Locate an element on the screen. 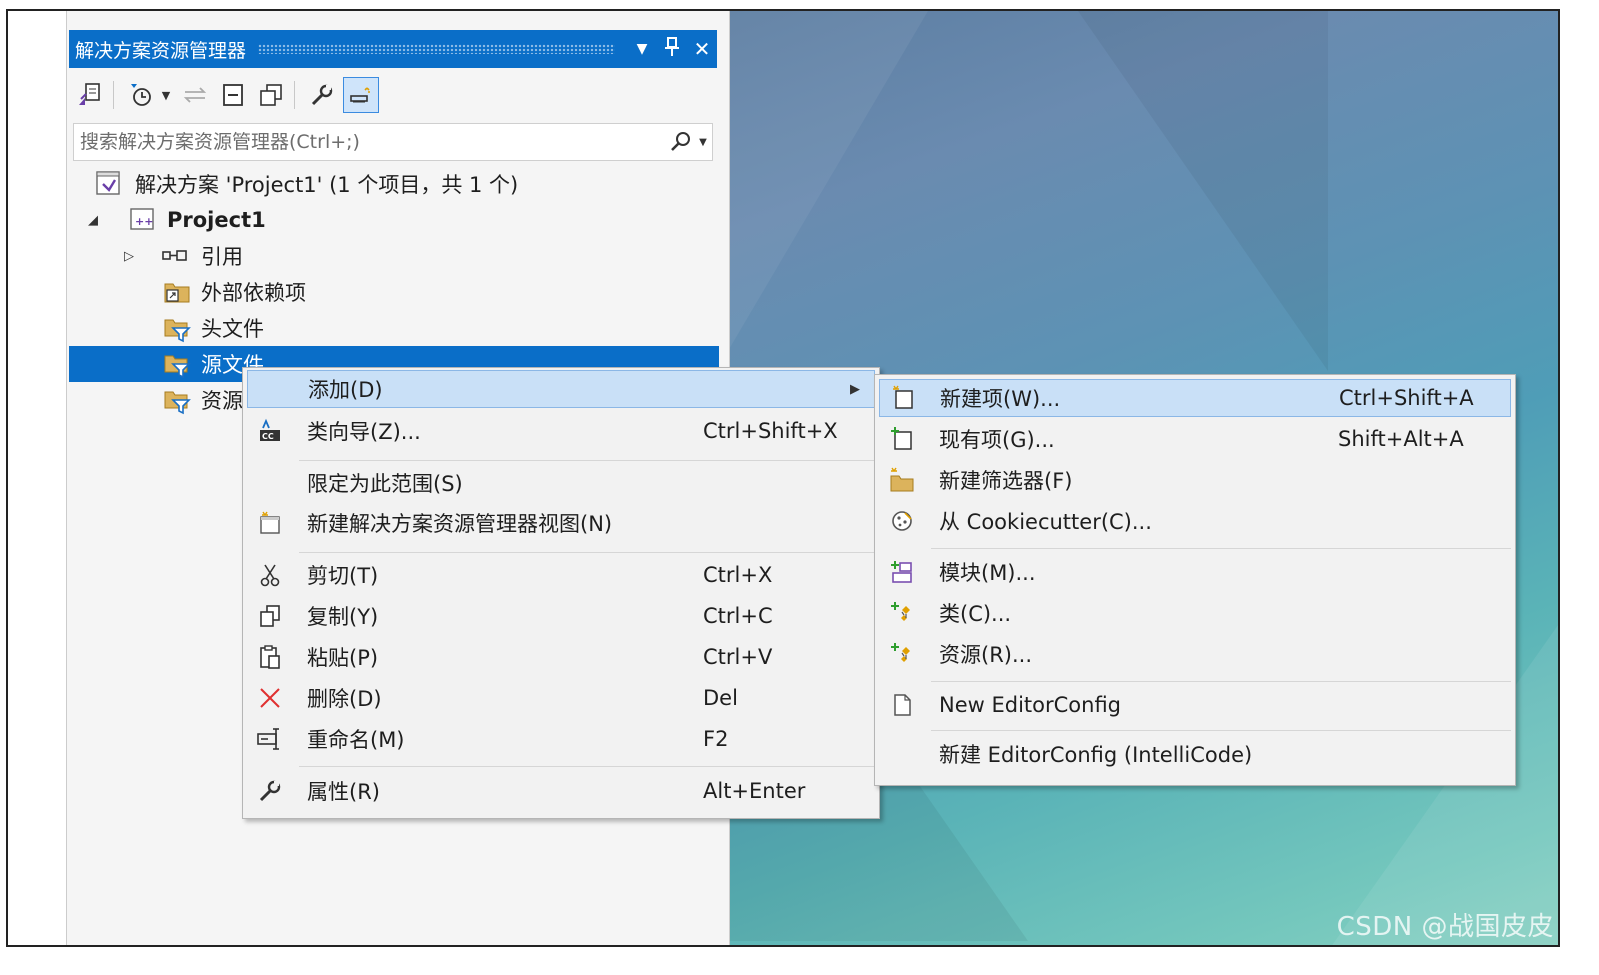  window-position-dropdown-icon: ▼ is located at coordinates (642, 49).